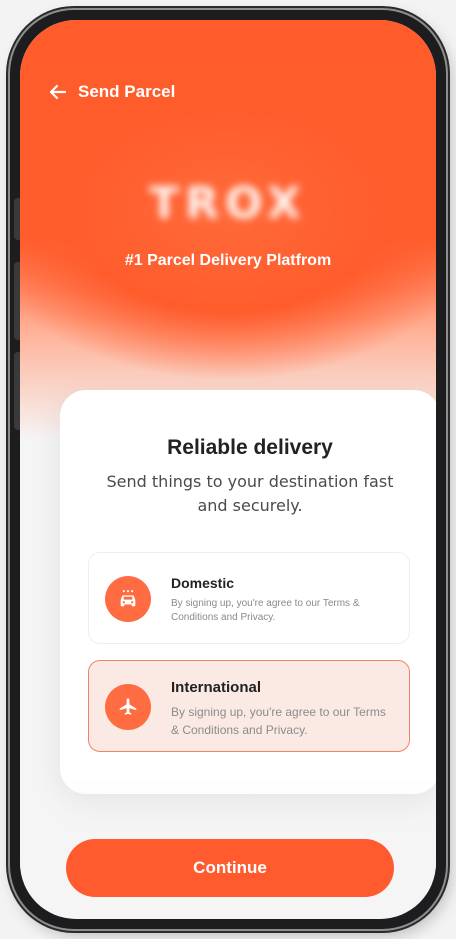 This screenshot has height=939, width=456. Describe the element at coordinates (228, 203) in the screenshot. I see `brand-logo: TROX` at that location.